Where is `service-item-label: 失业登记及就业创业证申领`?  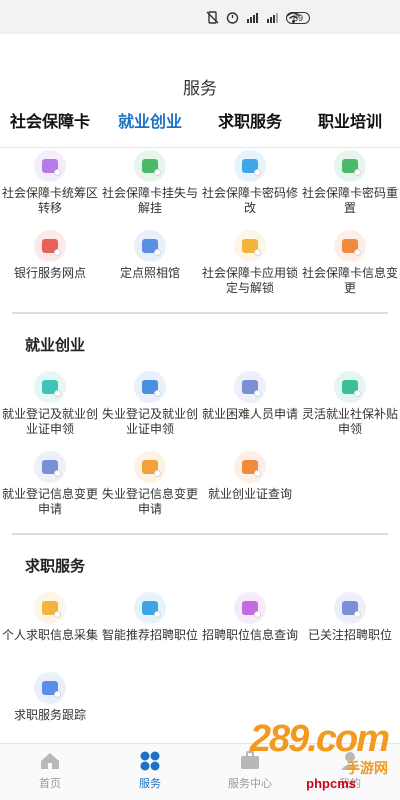 service-item-label: 失业登记及就业创业证申领 is located at coordinates (150, 421).